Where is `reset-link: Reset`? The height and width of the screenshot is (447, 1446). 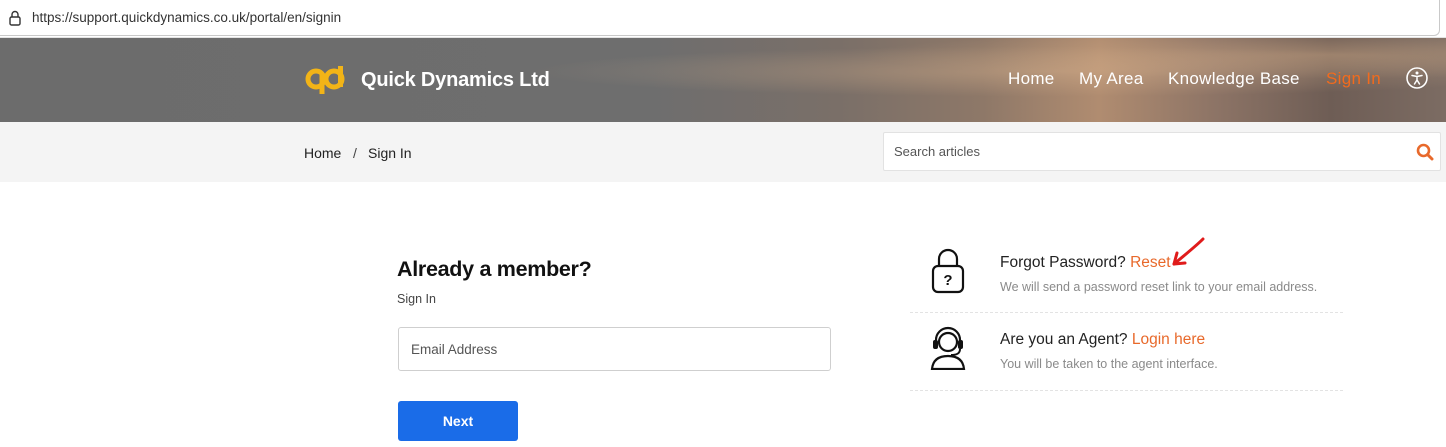
reset-link: Reset is located at coordinates (1150, 262).